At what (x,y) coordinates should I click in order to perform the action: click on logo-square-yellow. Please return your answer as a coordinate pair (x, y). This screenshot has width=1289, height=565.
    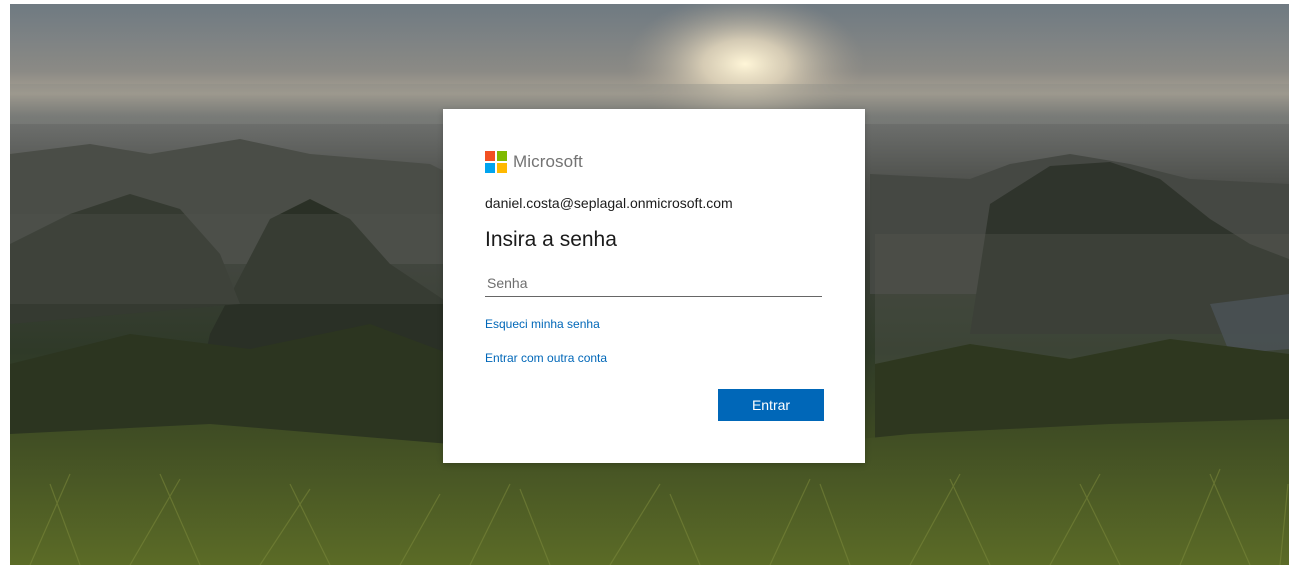
    Looking at the image, I should click on (502, 168).